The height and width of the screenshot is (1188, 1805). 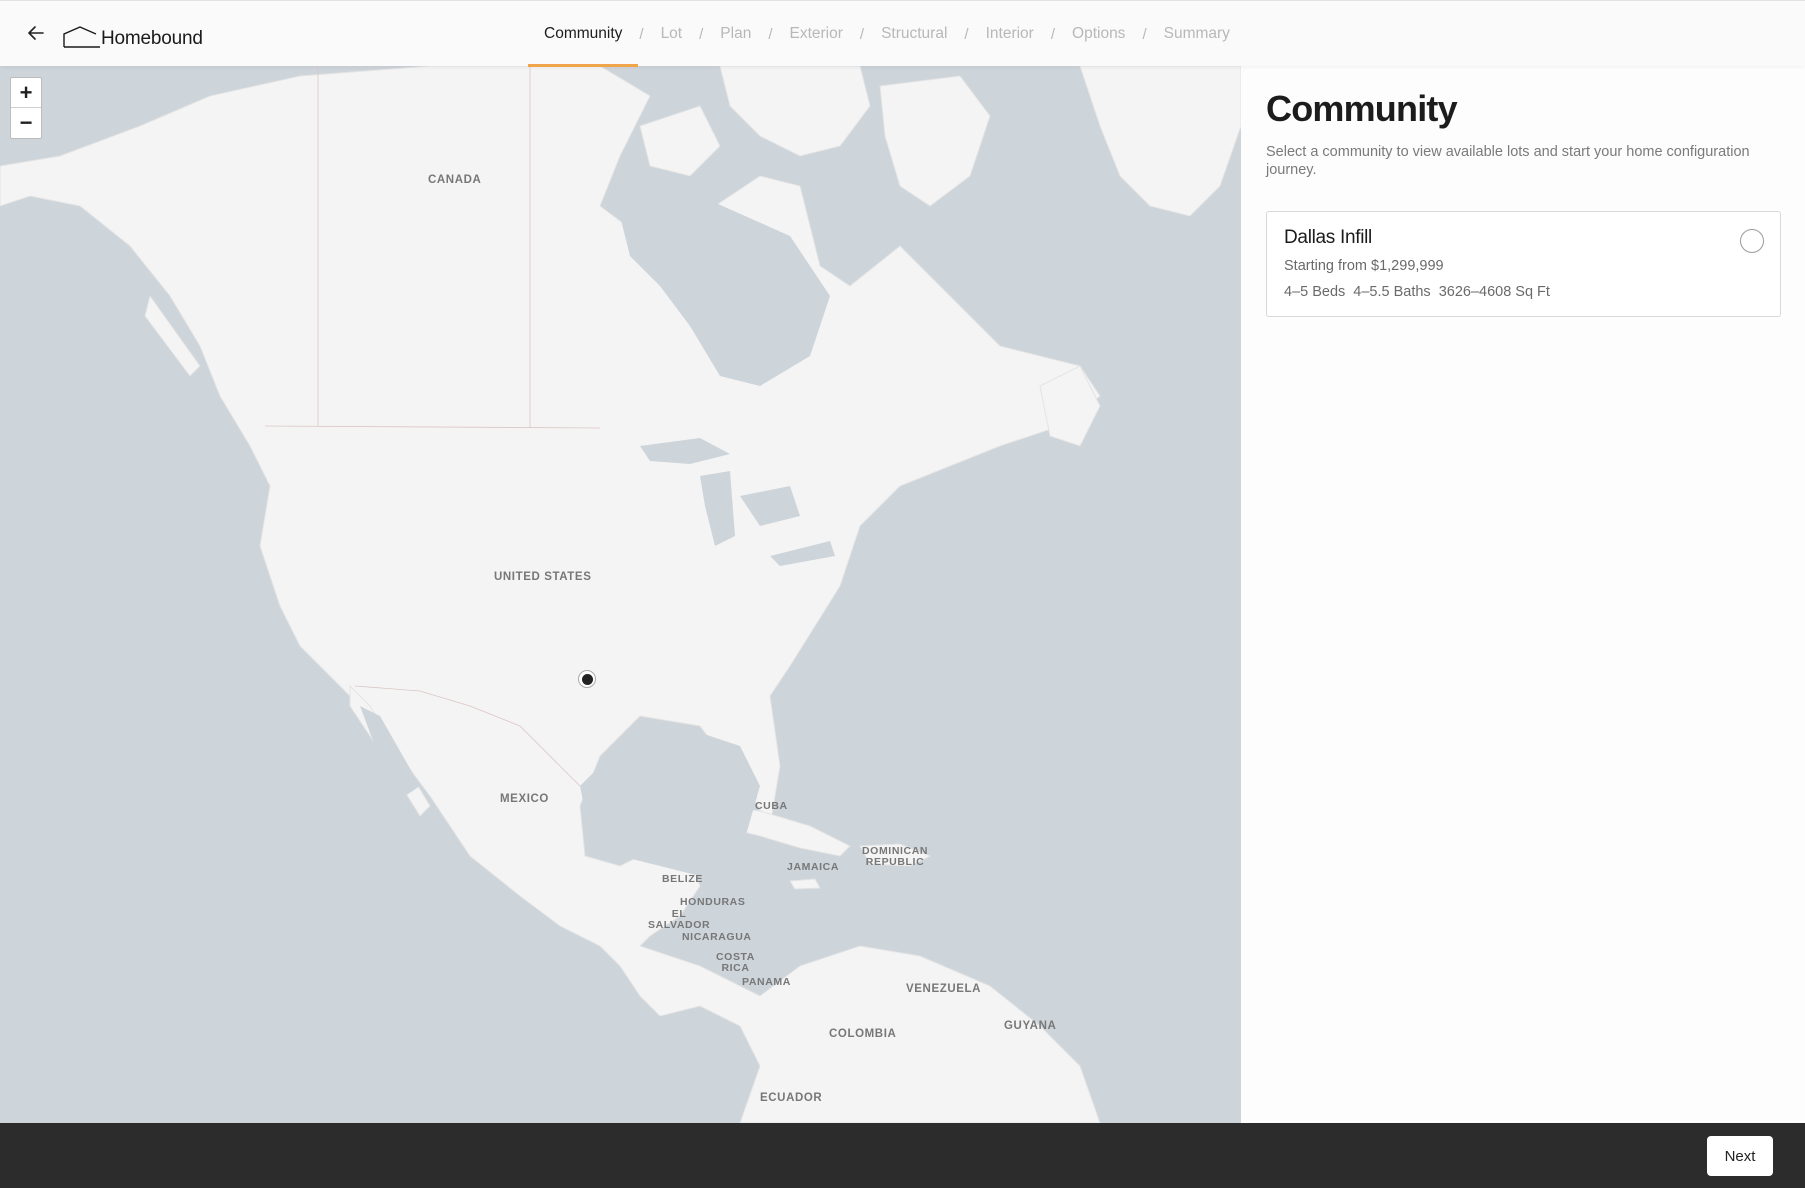 I want to click on zoom-out-button: −, so click(x=26, y=123).